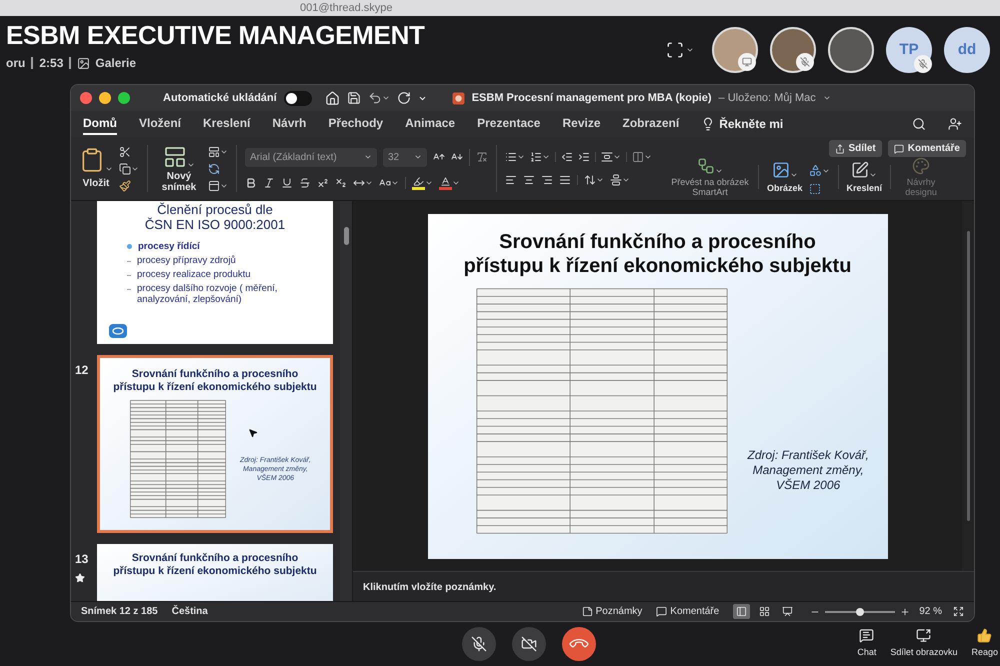 Image resolution: width=1000 pixels, height=666 pixels. I want to click on save-icon, so click(353, 98).